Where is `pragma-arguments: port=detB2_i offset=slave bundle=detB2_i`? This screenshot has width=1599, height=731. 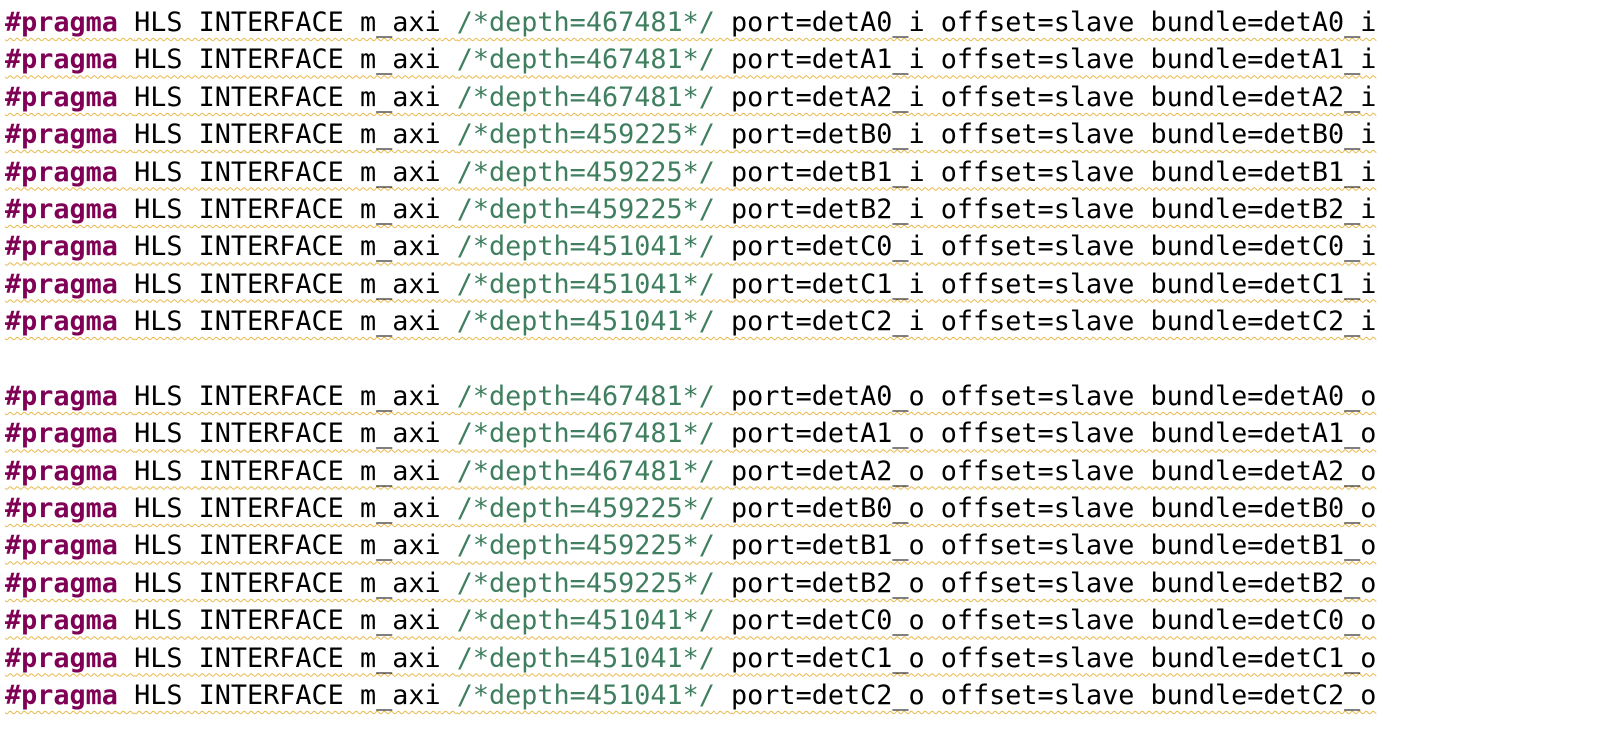
pragma-arguments: port=detB2_i offset=slave bundle=detB2_i is located at coordinates (1054, 209).